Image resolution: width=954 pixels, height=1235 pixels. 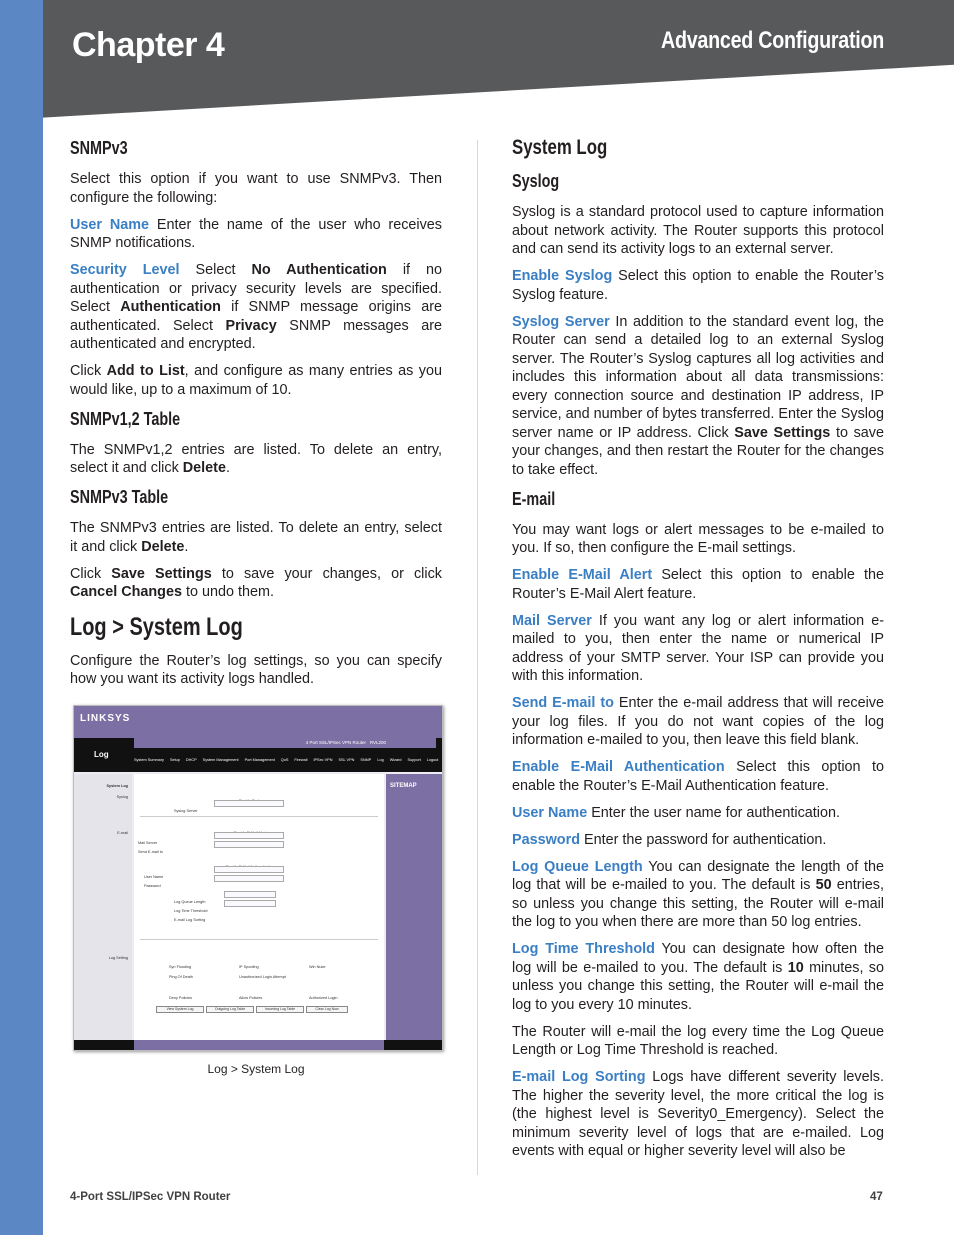 I want to click on figure-caption: Log > System Log, so click(x=256, y=1068).